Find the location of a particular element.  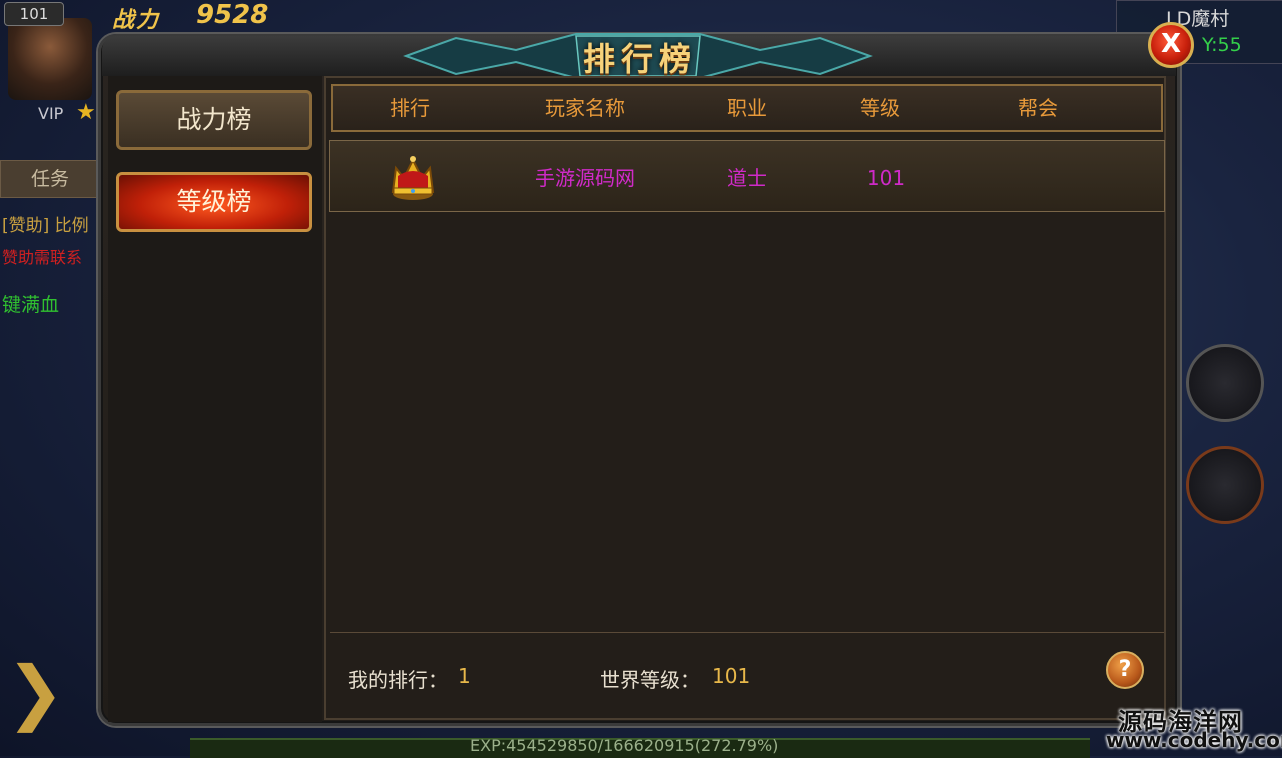

column-header-class: 职业 is located at coordinates (747, 108).